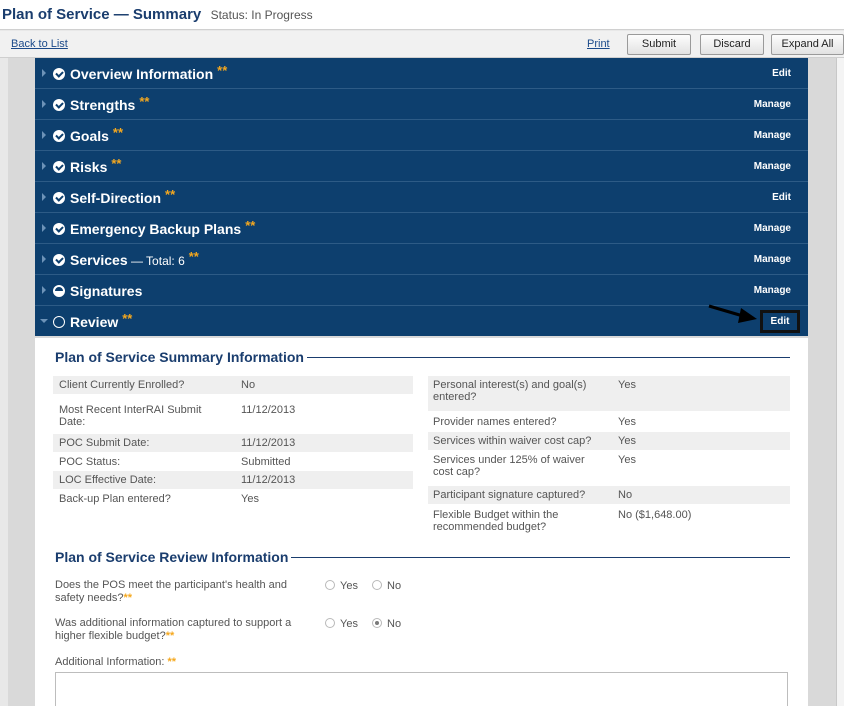 The height and width of the screenshot is (706, 844). What do you see at coordinates (89, 167) in the screenshot?
I see `section-title-text: Risks` at bounding box center [89, 167].